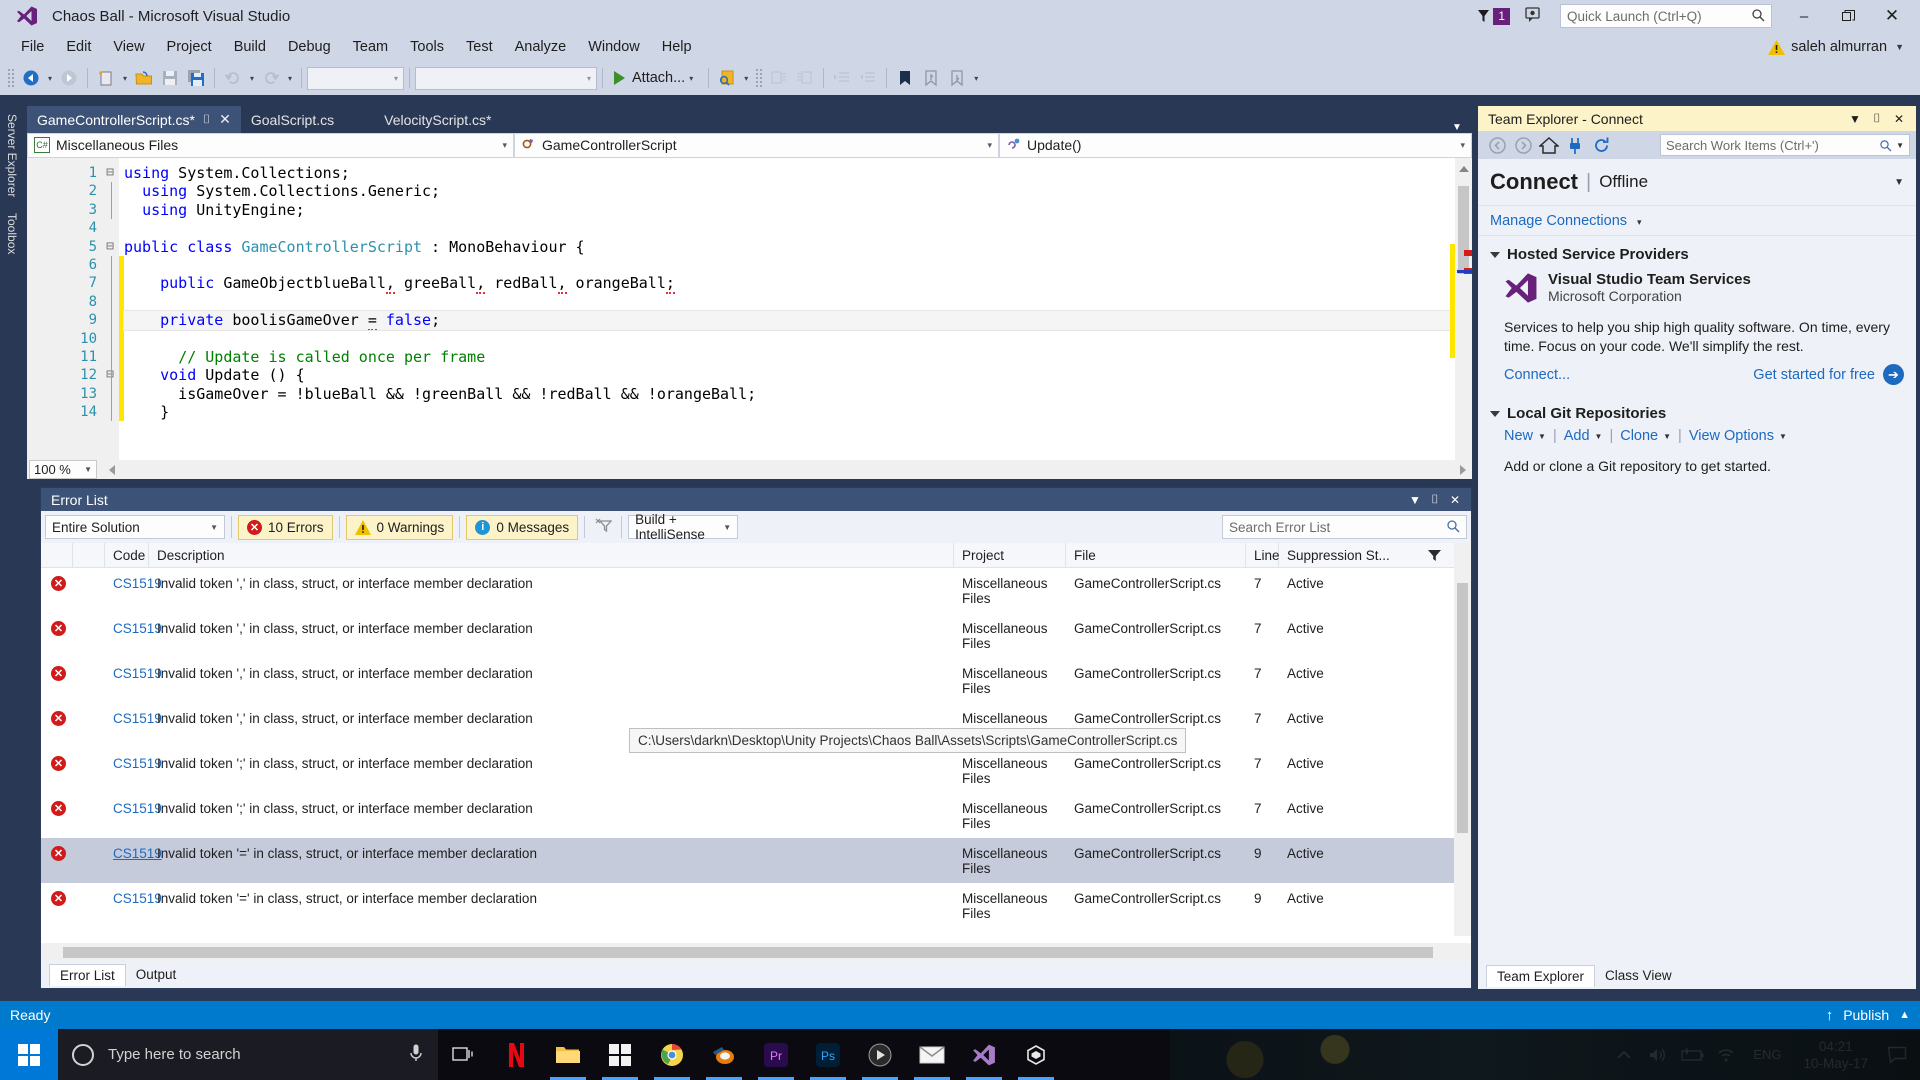  Describe the element at coordinates (252, 78) in the screenshot. I see `undo-dropdown: ▾` at that location.